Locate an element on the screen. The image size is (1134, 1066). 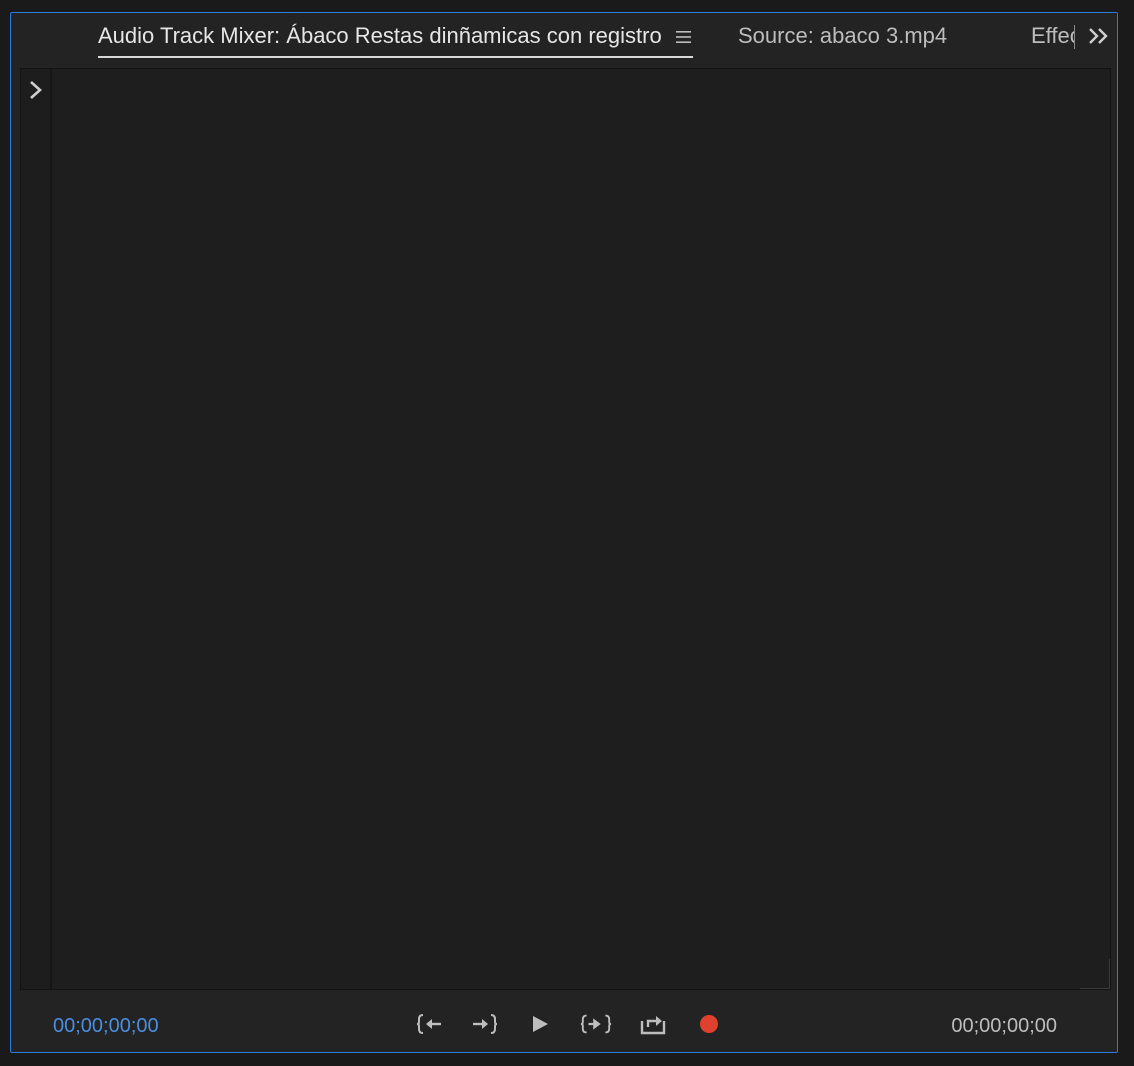
transport-bar: 00;00;00;00 00;00;00;00 is located at coordinates (564, 1021).